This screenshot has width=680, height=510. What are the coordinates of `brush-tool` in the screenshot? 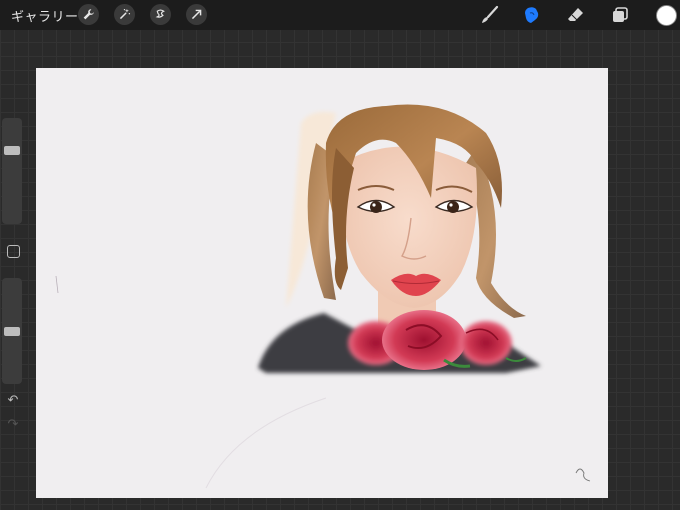 It's located at (490, 15).